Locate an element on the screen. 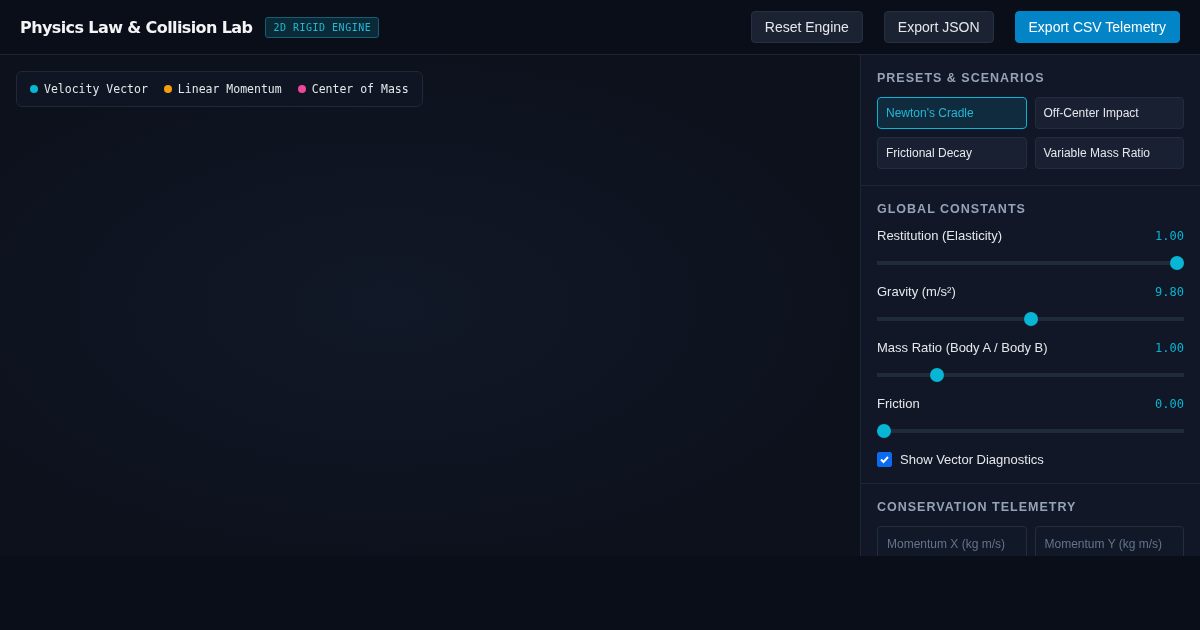 Image resolution: width=1200 pixels, height=630 pixels. slider-label: Restitution (Elasticity) is located at coordinates (939, 235).